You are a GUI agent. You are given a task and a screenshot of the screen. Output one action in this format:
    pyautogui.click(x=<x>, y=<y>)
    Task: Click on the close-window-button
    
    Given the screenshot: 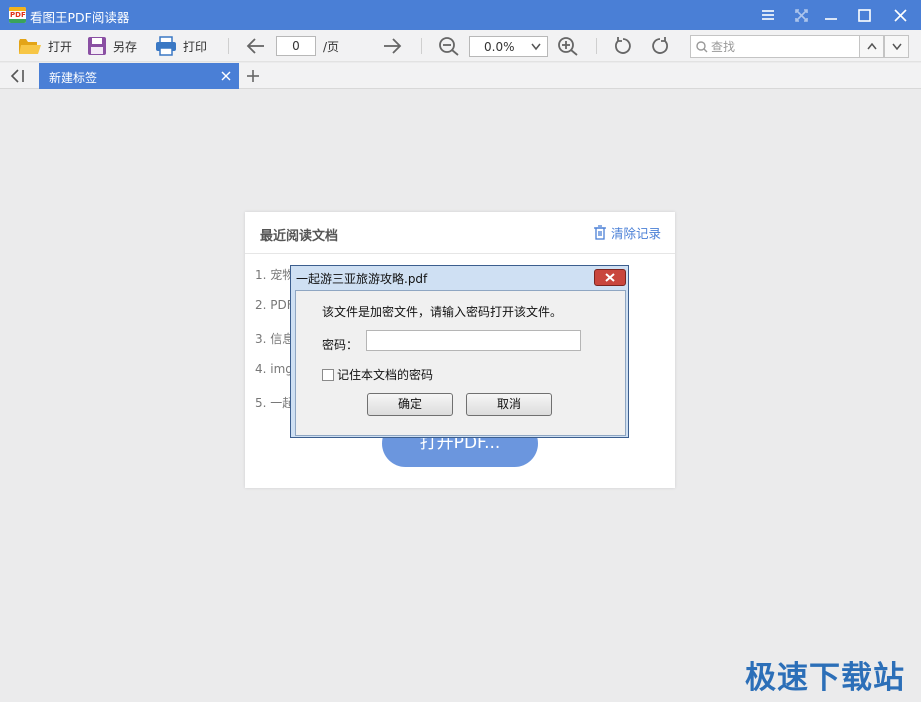 What is the action you would take?
    pyautogui.click(x=900, y=15)
    